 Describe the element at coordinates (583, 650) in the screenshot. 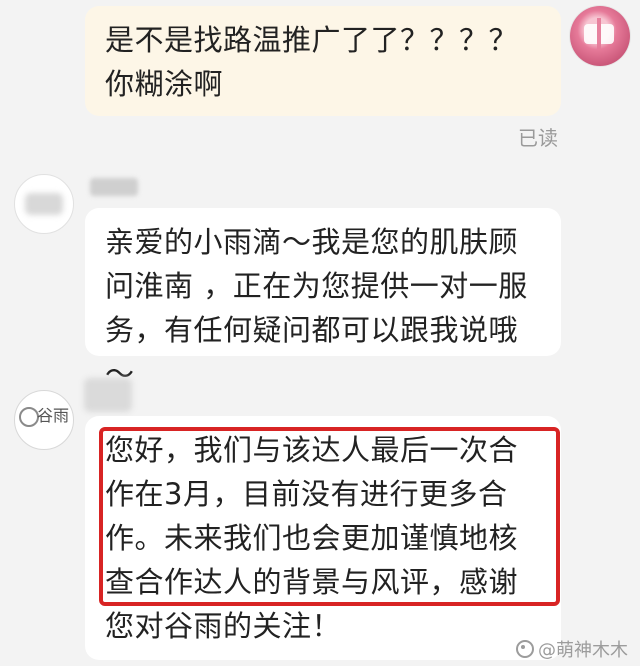

I see `watermark-text: @萌神木木` at that location.